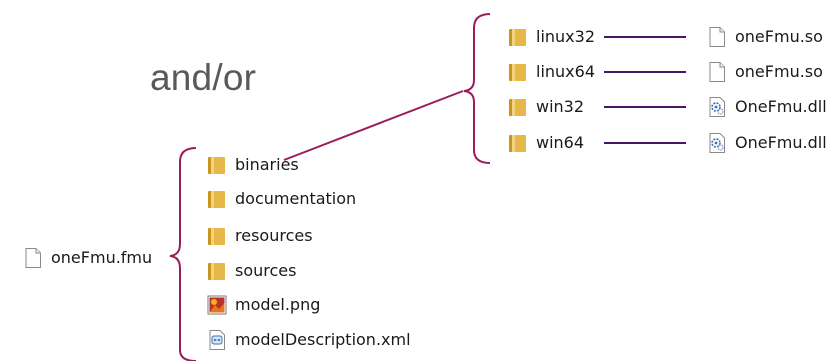 Image resolution: width=828 pixels, height=361 pixels. I want to click on list-item-linux32-file: oneFmu.so, so click(764, 37).